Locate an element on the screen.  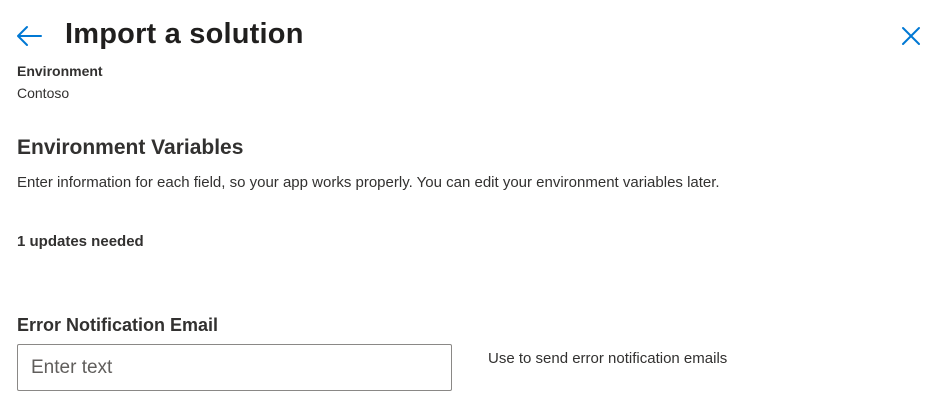
environment-value: Contoso is located at coordinates (43, 93).